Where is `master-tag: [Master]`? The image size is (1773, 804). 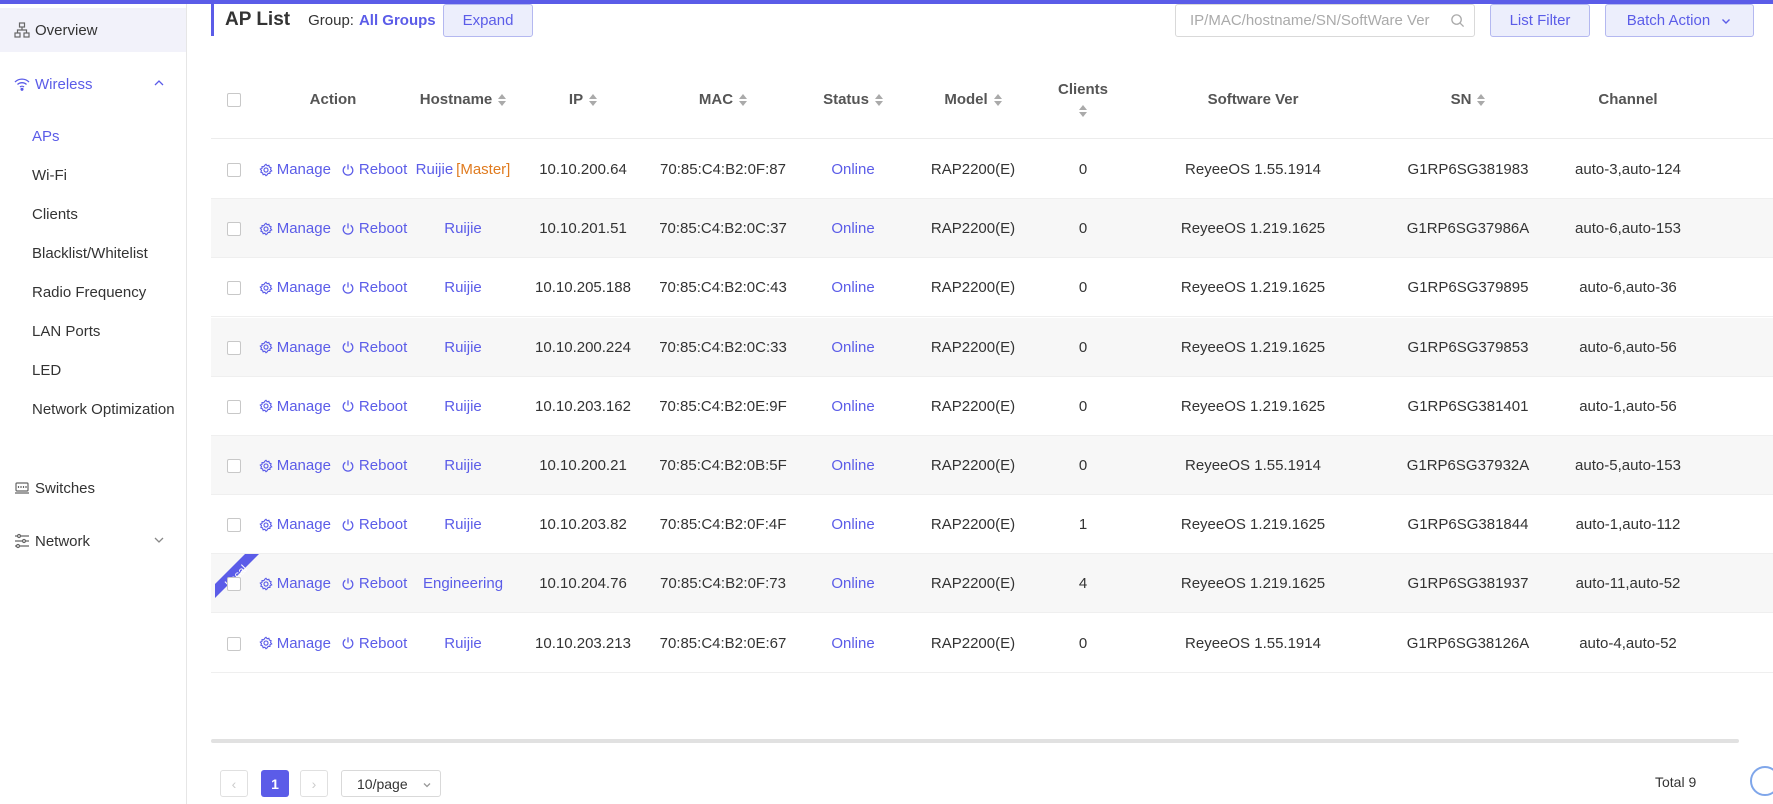
master-tag: [Master] is located at coordinates (483, 169).